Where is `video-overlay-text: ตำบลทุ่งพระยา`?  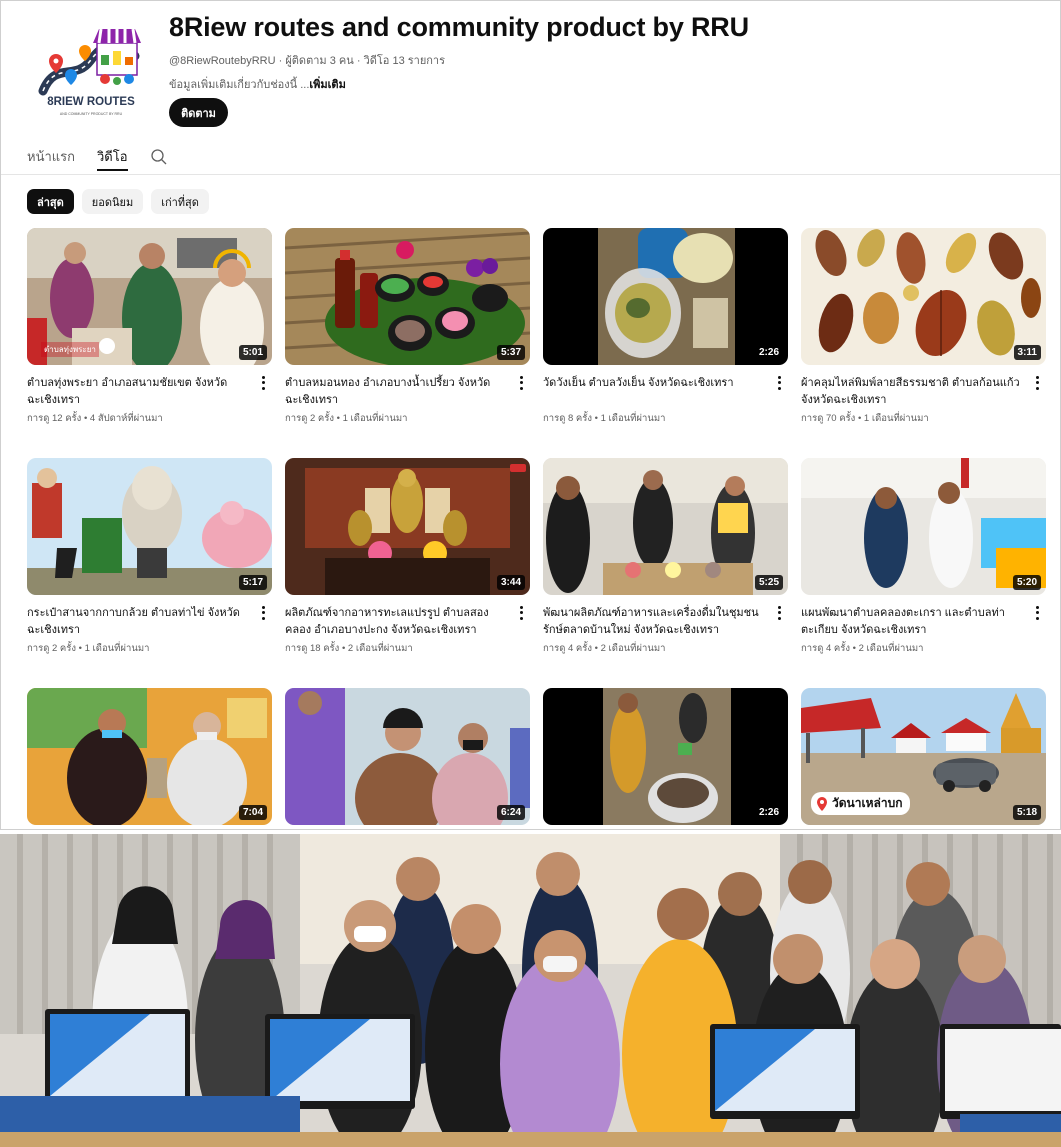
video-overlay-text: ตำบลทุ่งพระยา is located at coordinates (70, 349).